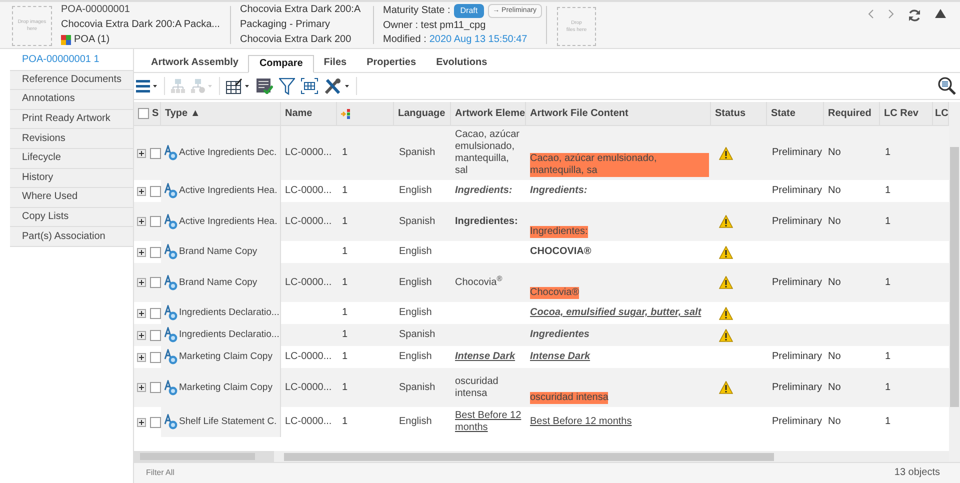  Describe the element at coordinates (238, 86) in the screenshot. I see `table-edit-icon` at that location.